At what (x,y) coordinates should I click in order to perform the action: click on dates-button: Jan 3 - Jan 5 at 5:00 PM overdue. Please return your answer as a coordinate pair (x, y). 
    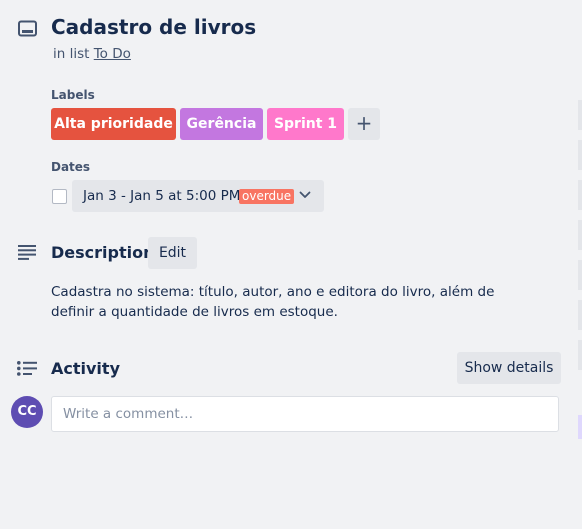
    Looking at the image, I should click on (198, 196).